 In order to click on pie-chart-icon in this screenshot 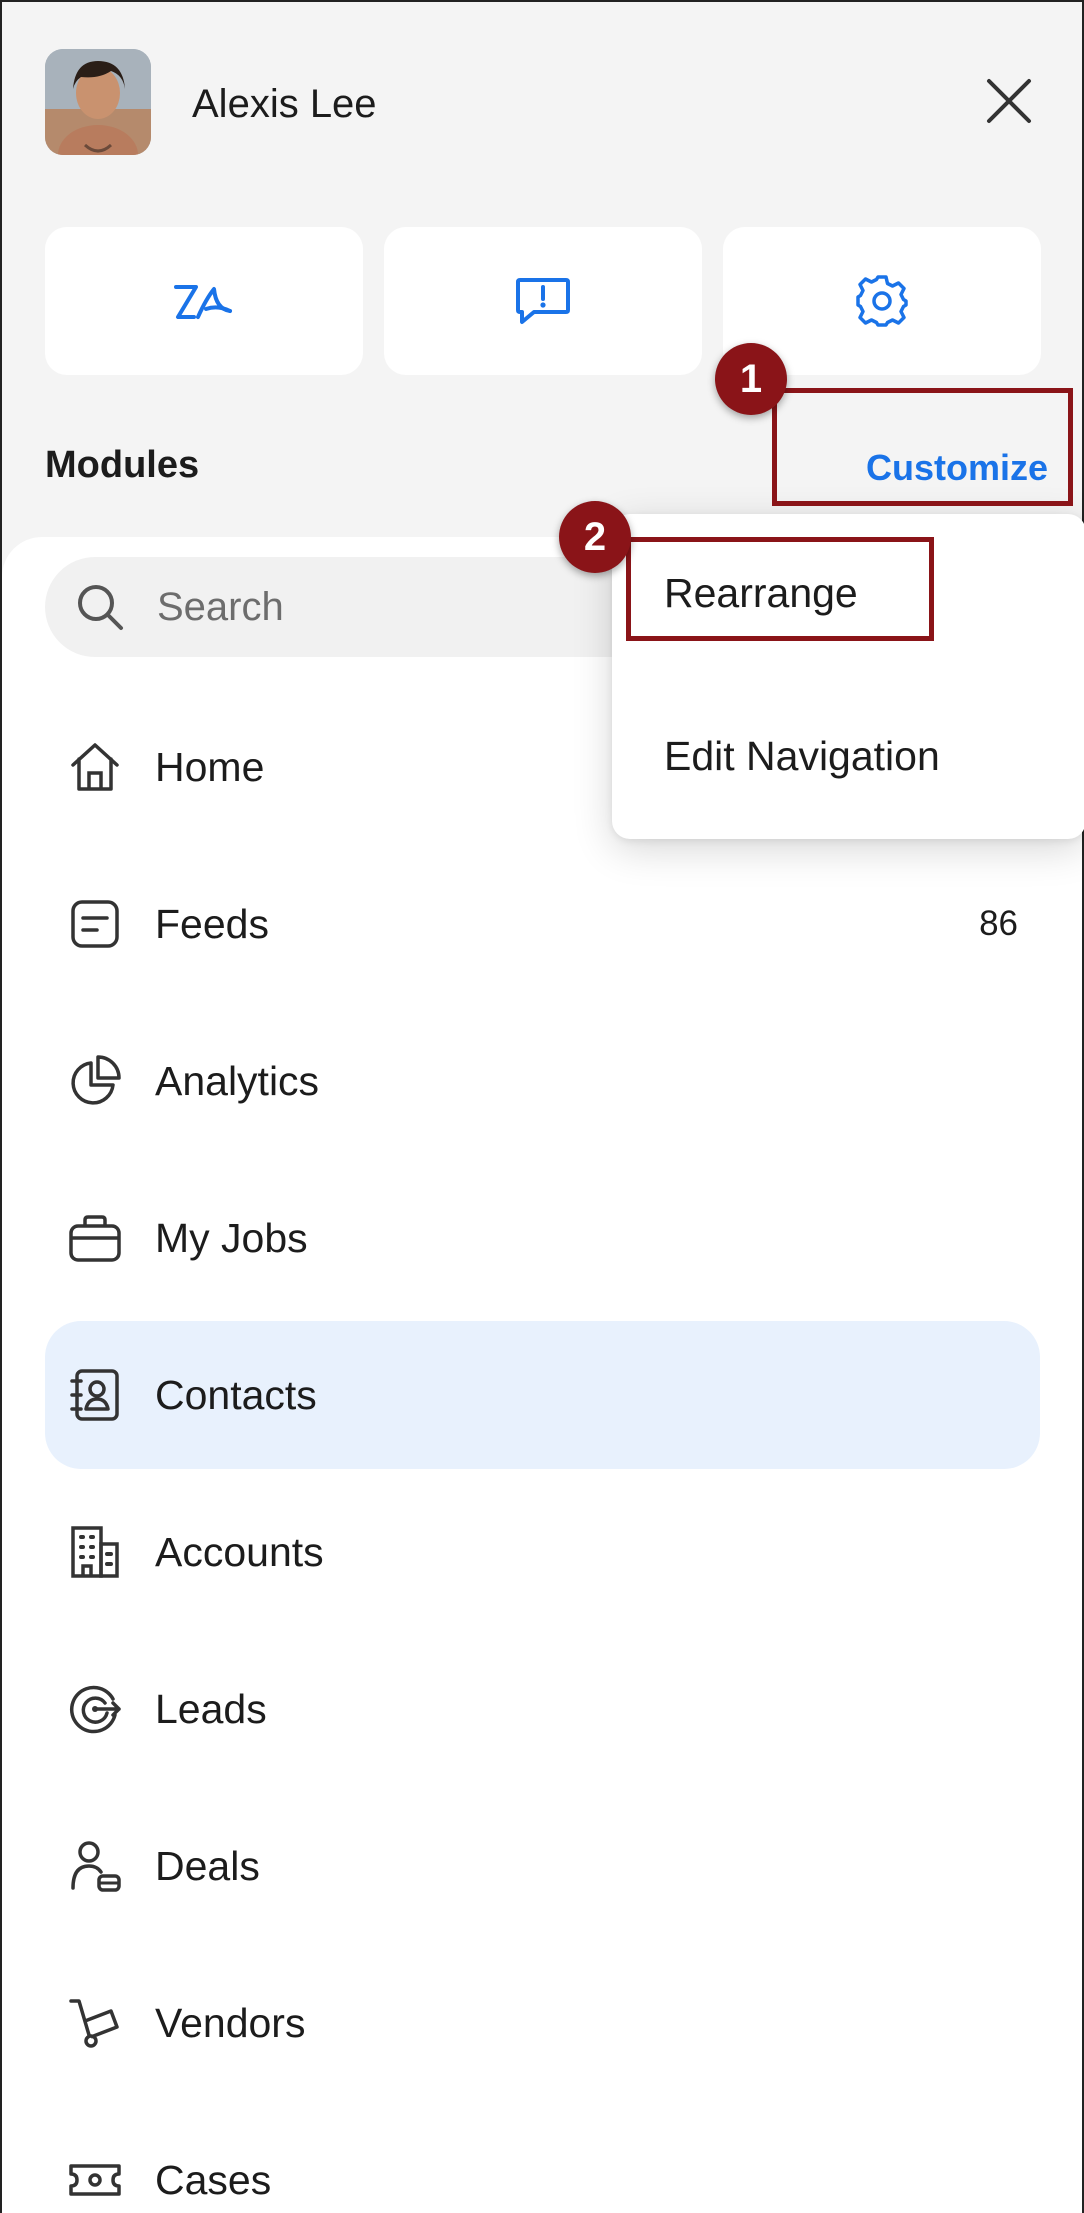, I will do `click(95, 1081)`.